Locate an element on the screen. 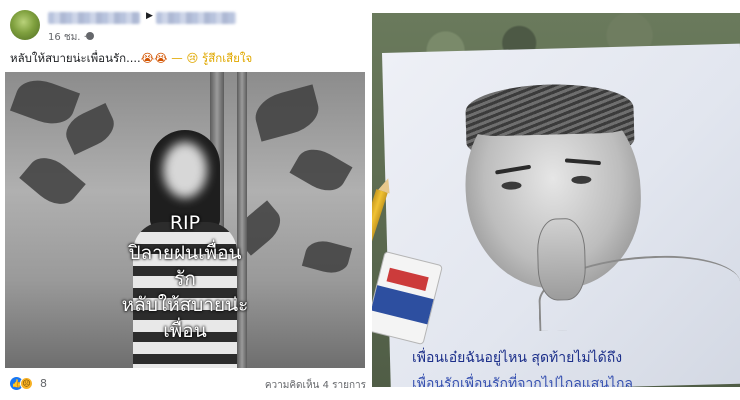 The width and height of the screenshot is (740, 400). crying-emoji: 😭😭 is located at coordinates (154, 58).